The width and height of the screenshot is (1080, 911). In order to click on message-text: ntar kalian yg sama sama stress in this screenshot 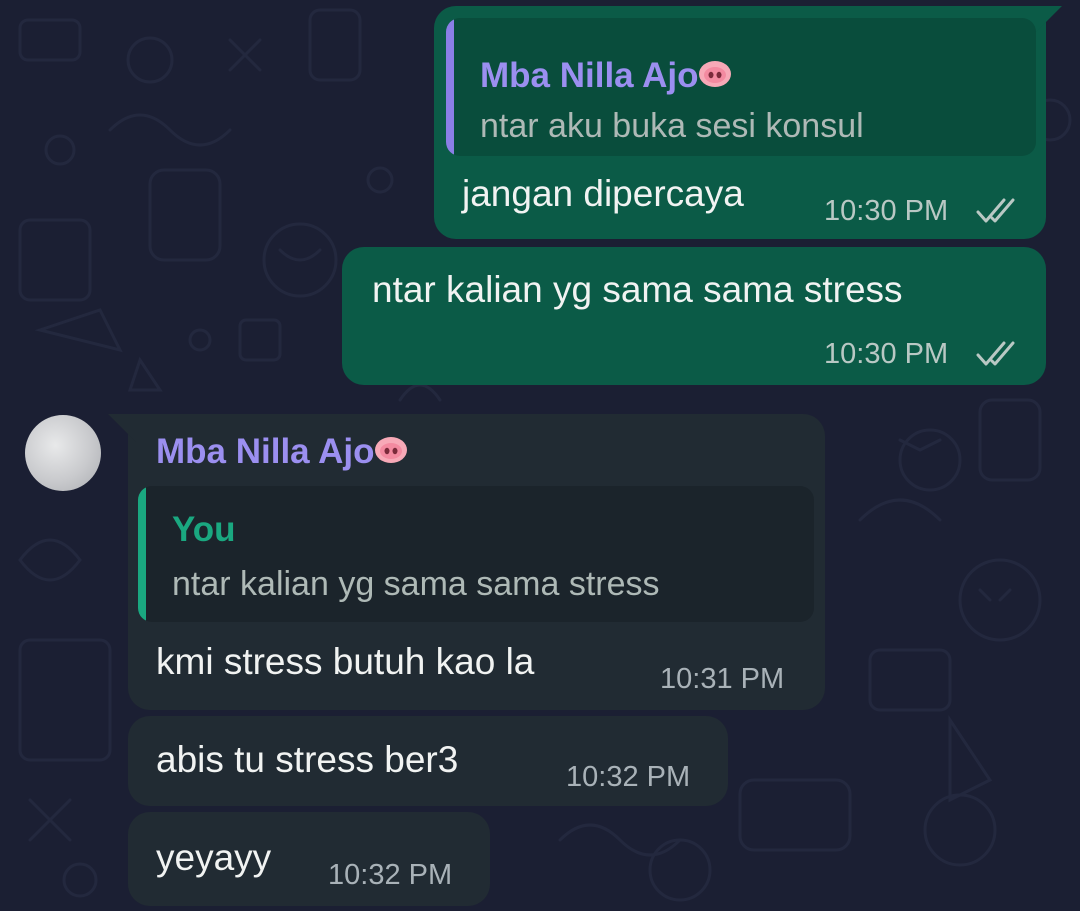, I will do `click(637, 289)`.